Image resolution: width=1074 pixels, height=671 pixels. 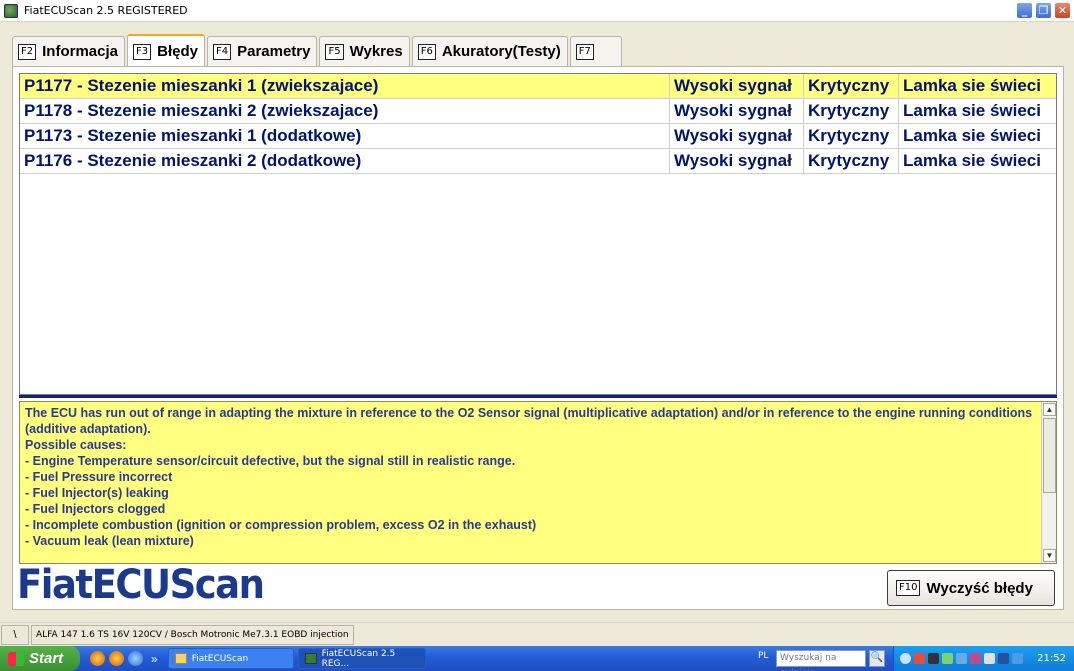 What do you see at coordinates (222, 51) in the screenshot?
I see `tab-key: F4` at bounding box center [222, 51].